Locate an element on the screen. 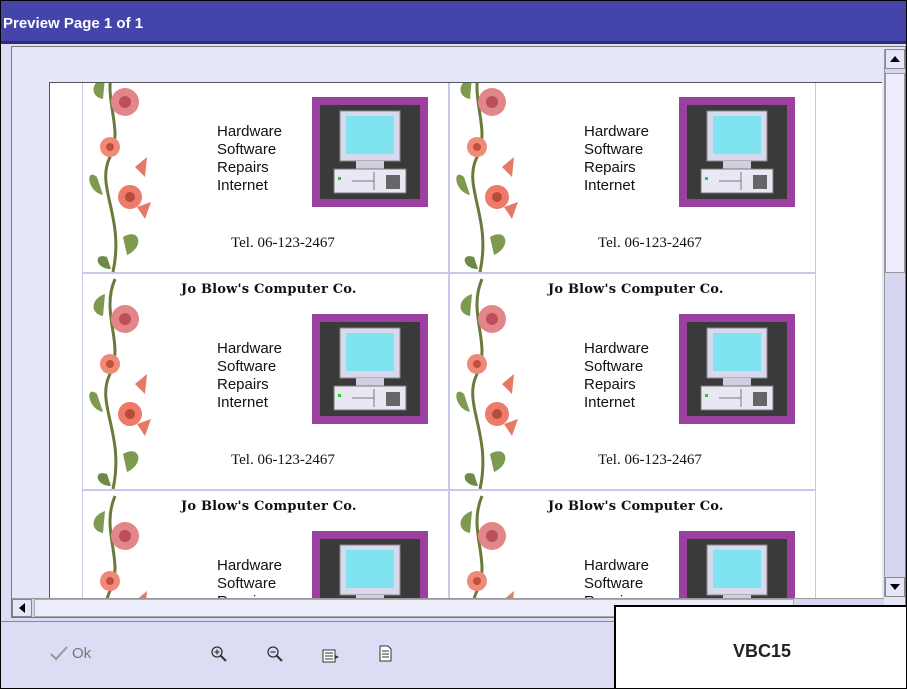 This screenshot has width=907, height=689. scroll-down-button is located at coordinates (895, 587).